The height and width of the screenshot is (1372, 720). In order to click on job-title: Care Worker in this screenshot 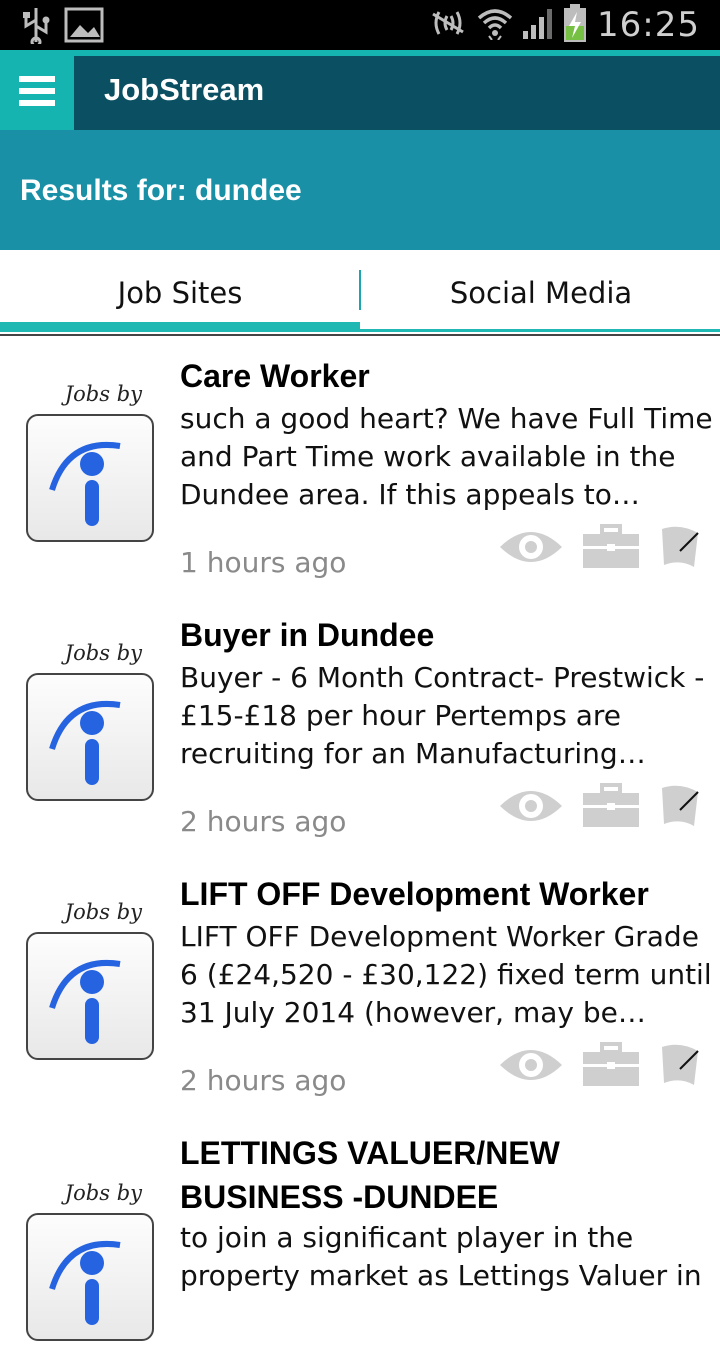, I will do `click(275, 376)`.